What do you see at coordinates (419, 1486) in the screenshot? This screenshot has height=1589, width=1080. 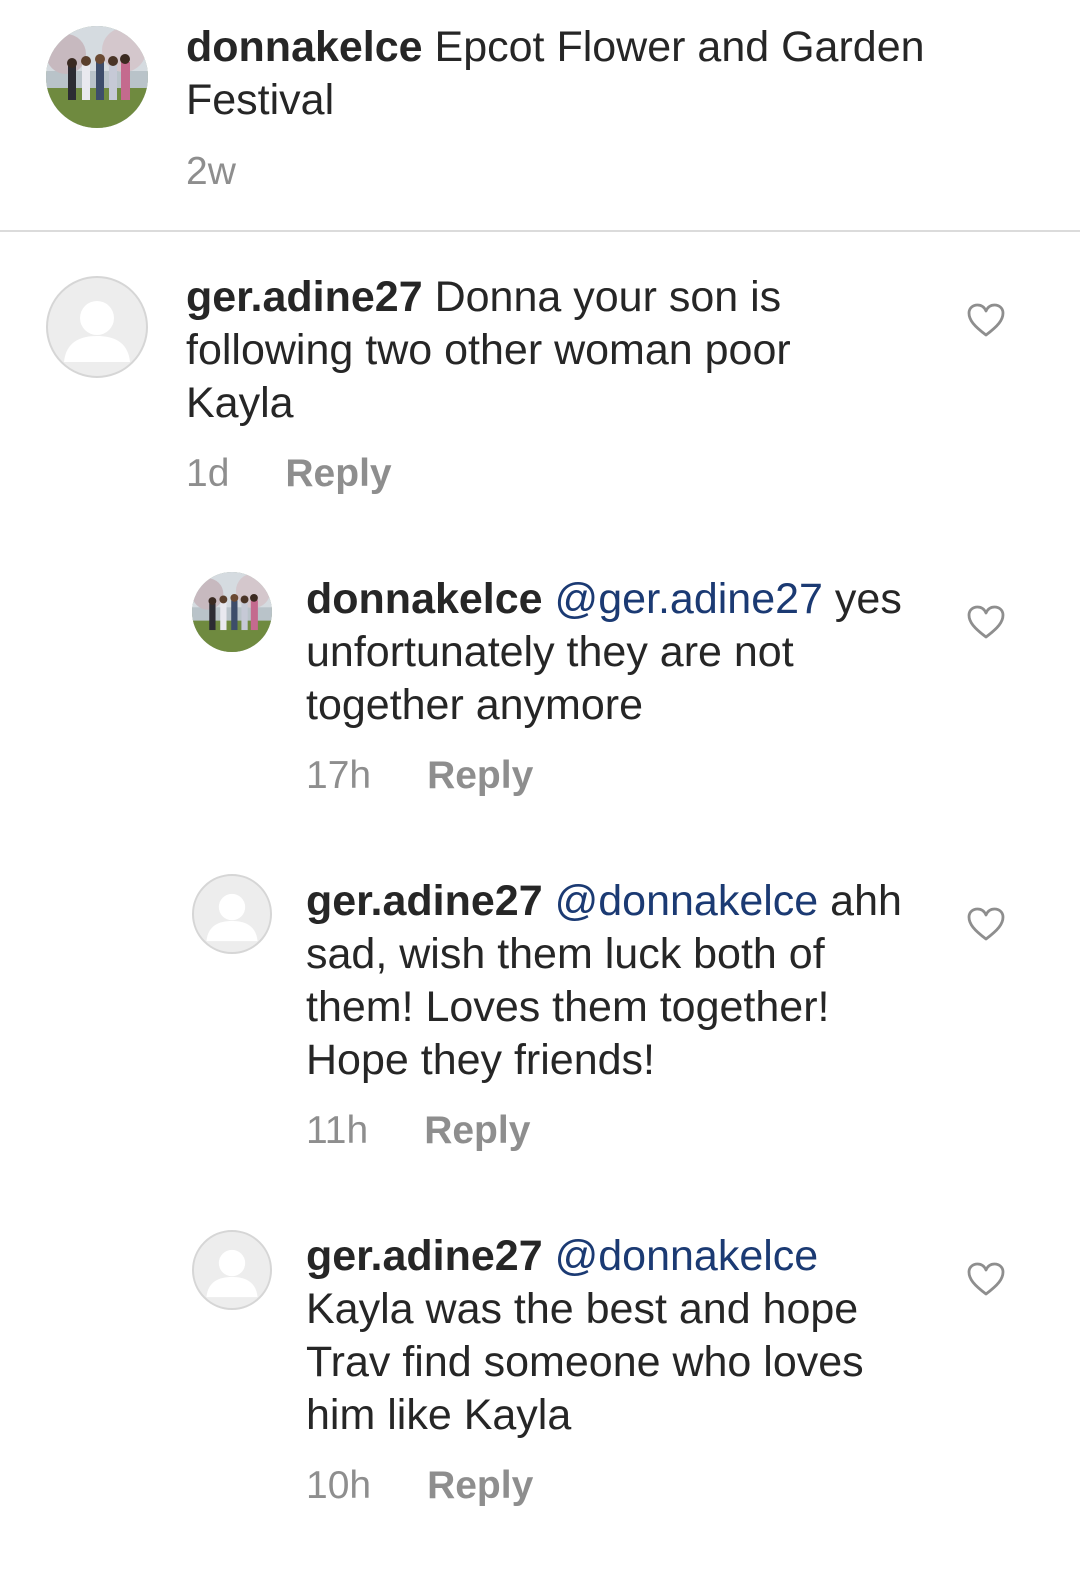 I see `comment-meta: 10h Reply` at bounding box center [419, 1486].